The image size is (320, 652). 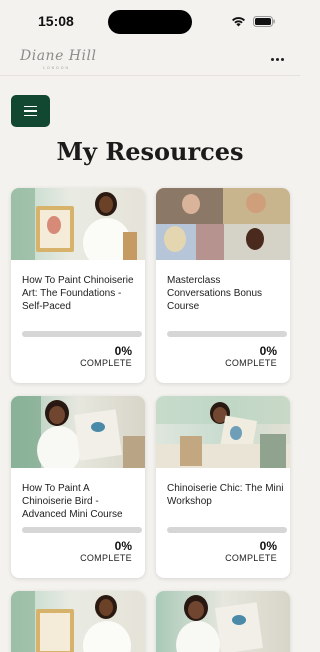 I want to click on page-title: My Resources, so click(x=150, y=151).